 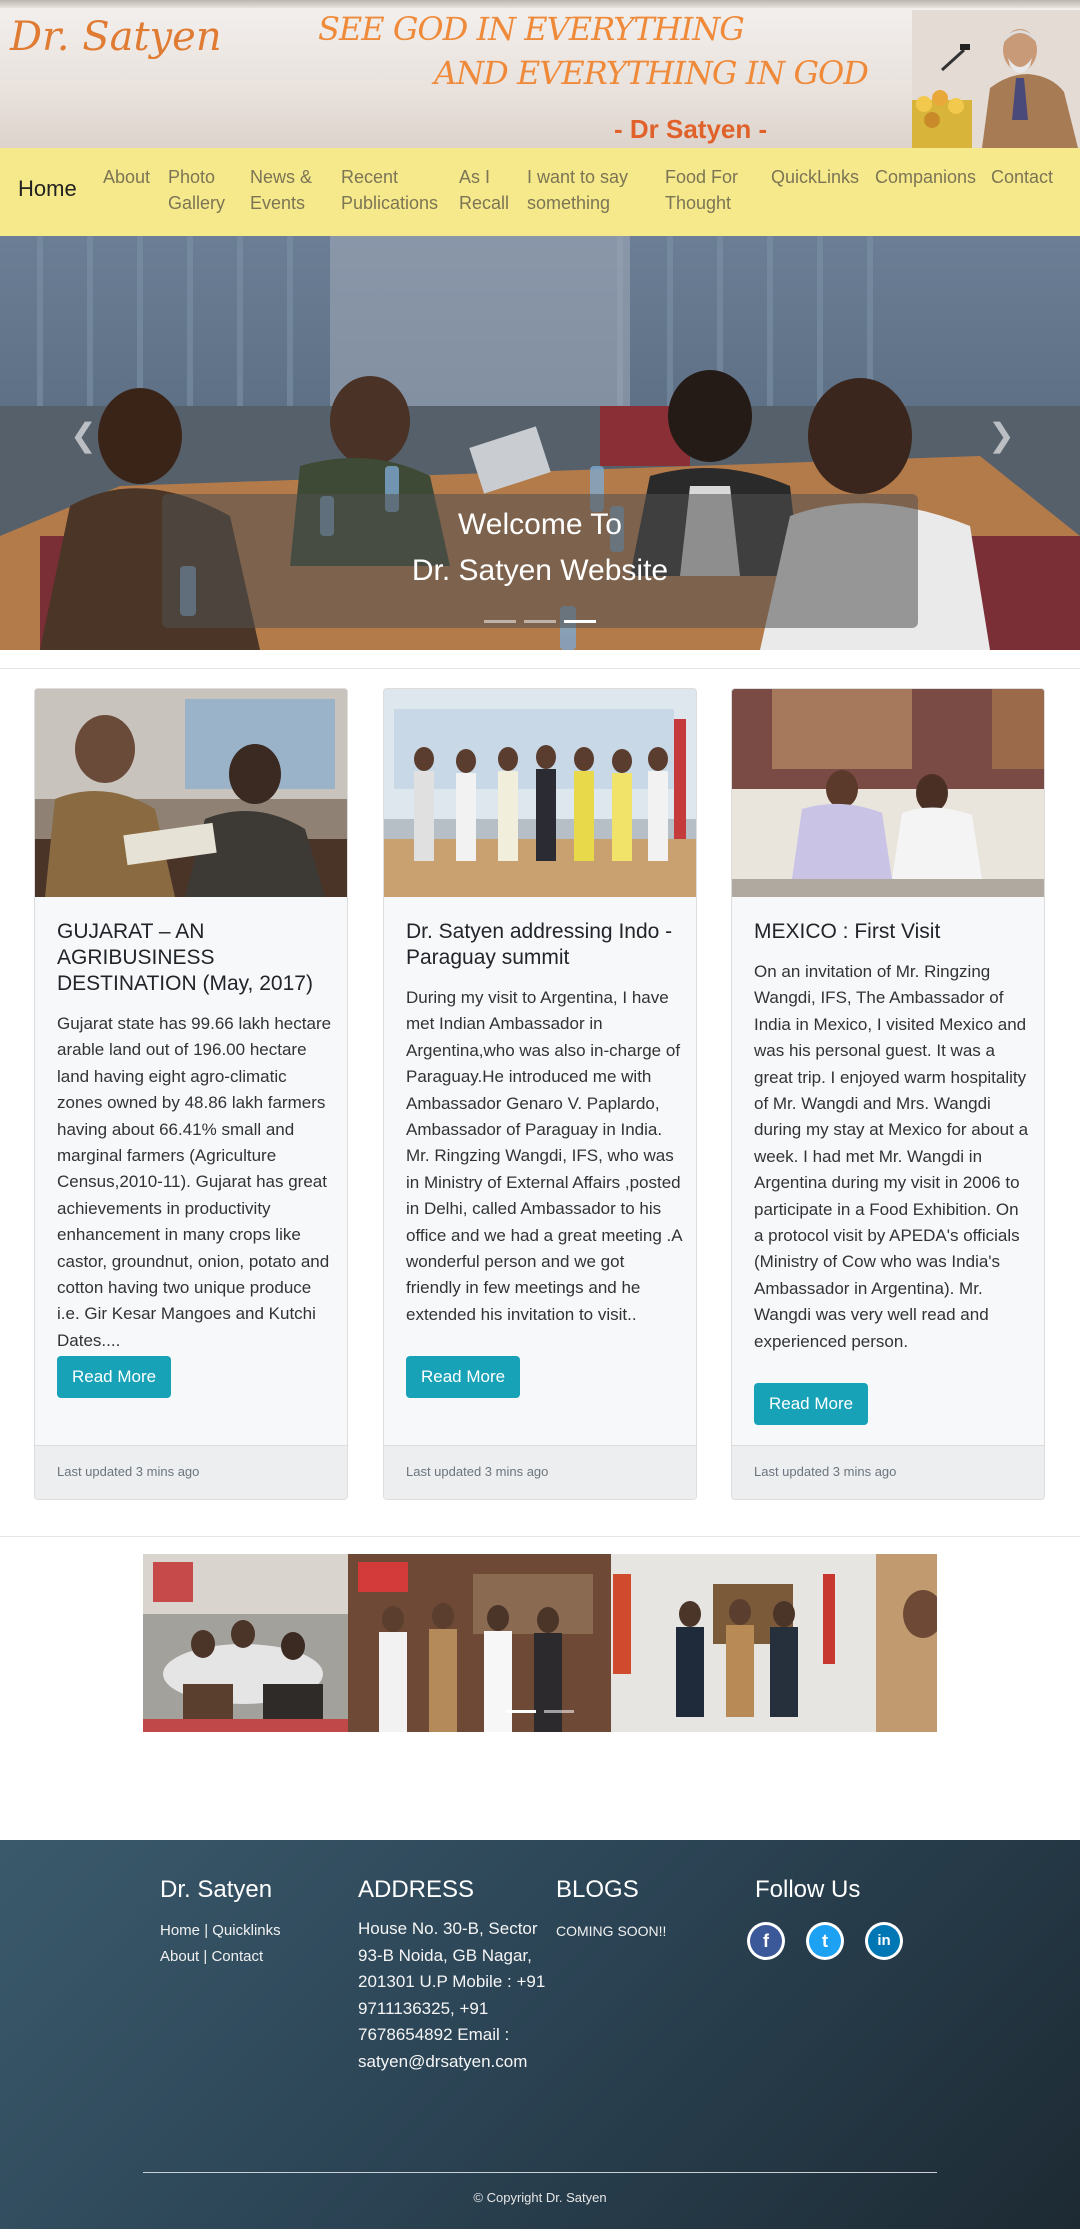 I want to click on hero-caption-line-1: Welcome To, so click(x=540, y=524).